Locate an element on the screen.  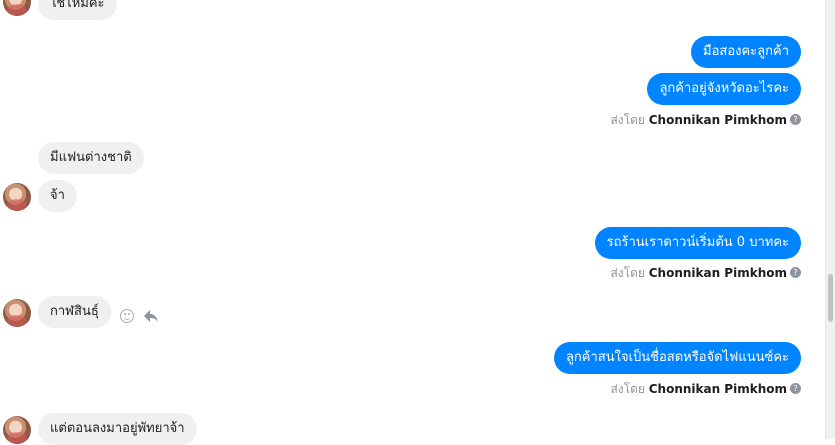
incoming-message: มีแฟนต่างชาติ is located at coordinates (91, 158).